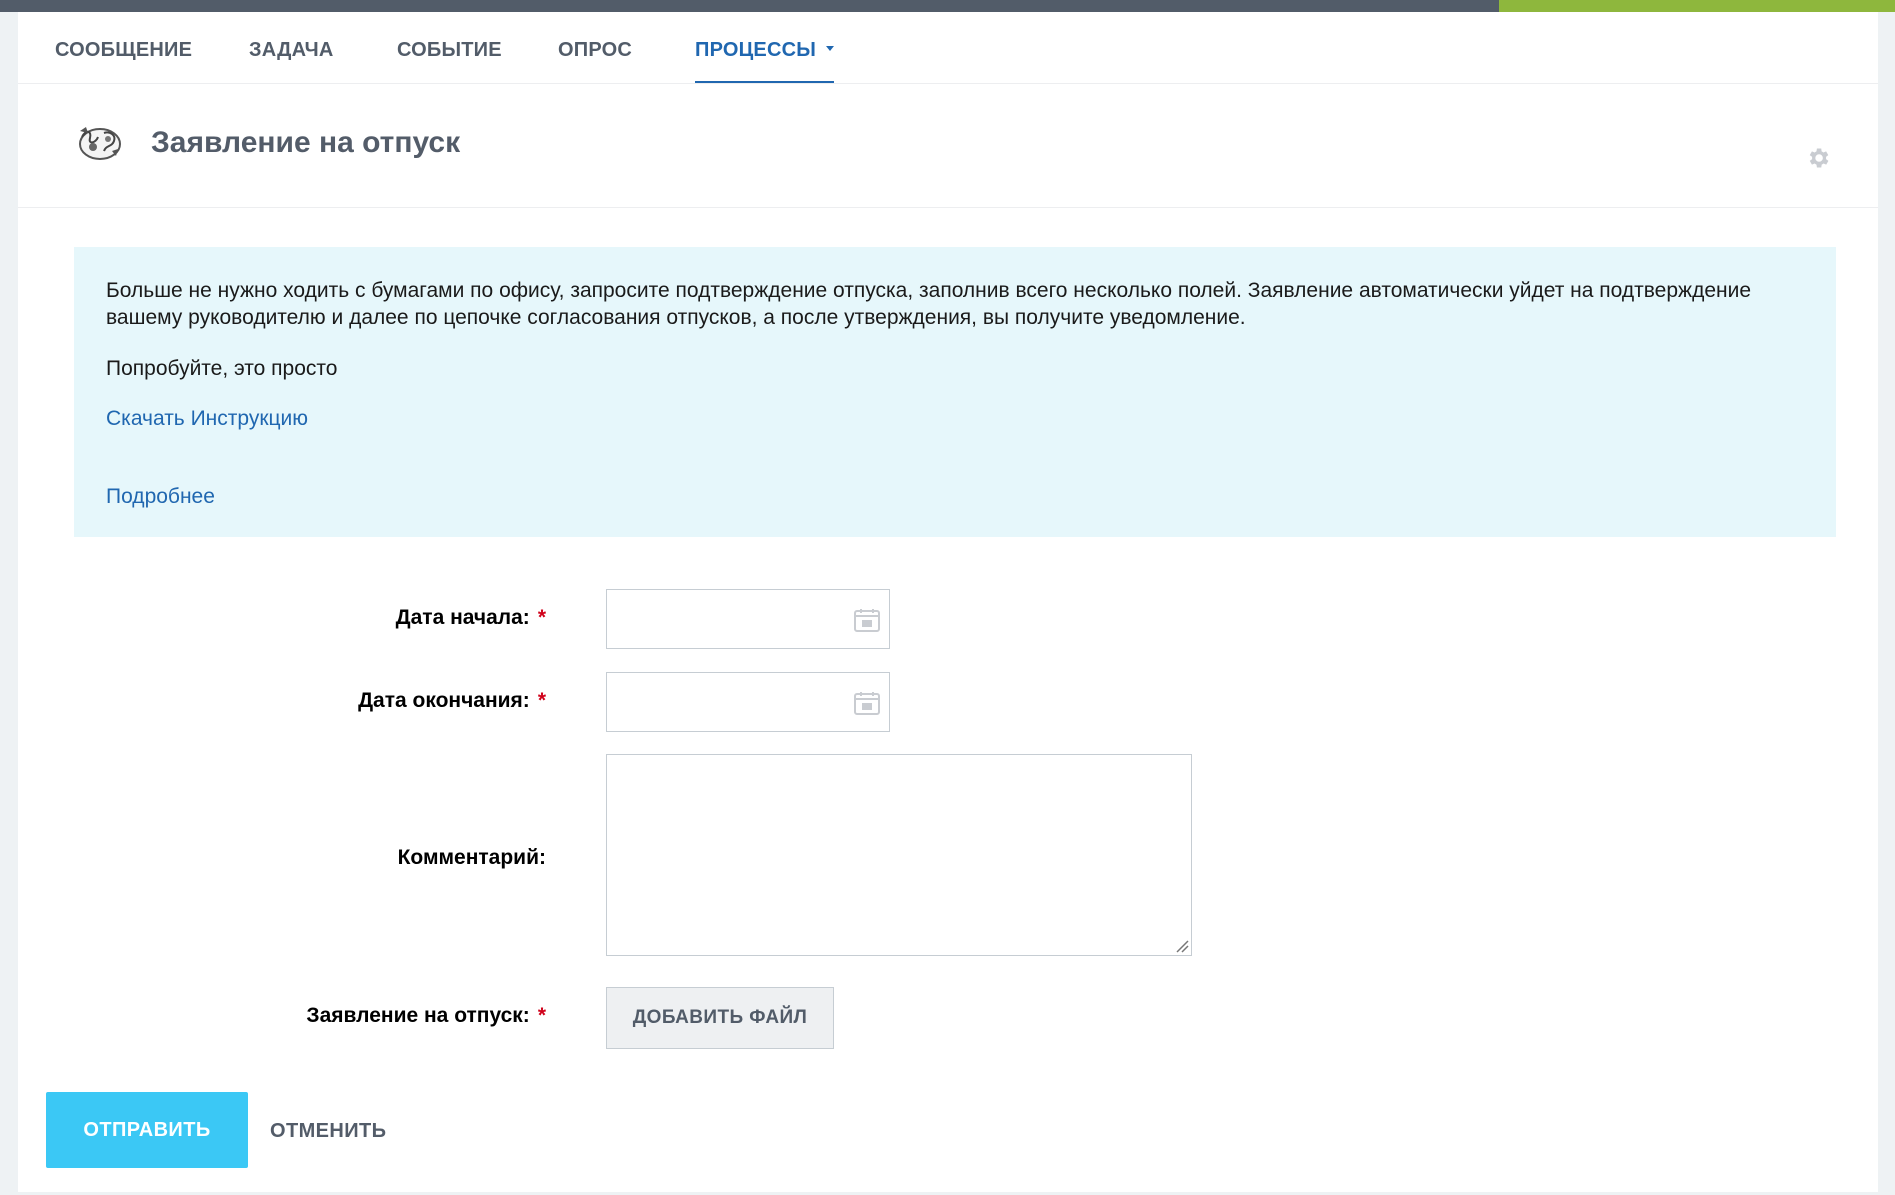 This screenshot has height=1195, width=1895. What do you see at coordinates (123, 61) in the screenshot?
I see `tab-message: СООБЩЕНИЕ` at bounding box center [123, 61].